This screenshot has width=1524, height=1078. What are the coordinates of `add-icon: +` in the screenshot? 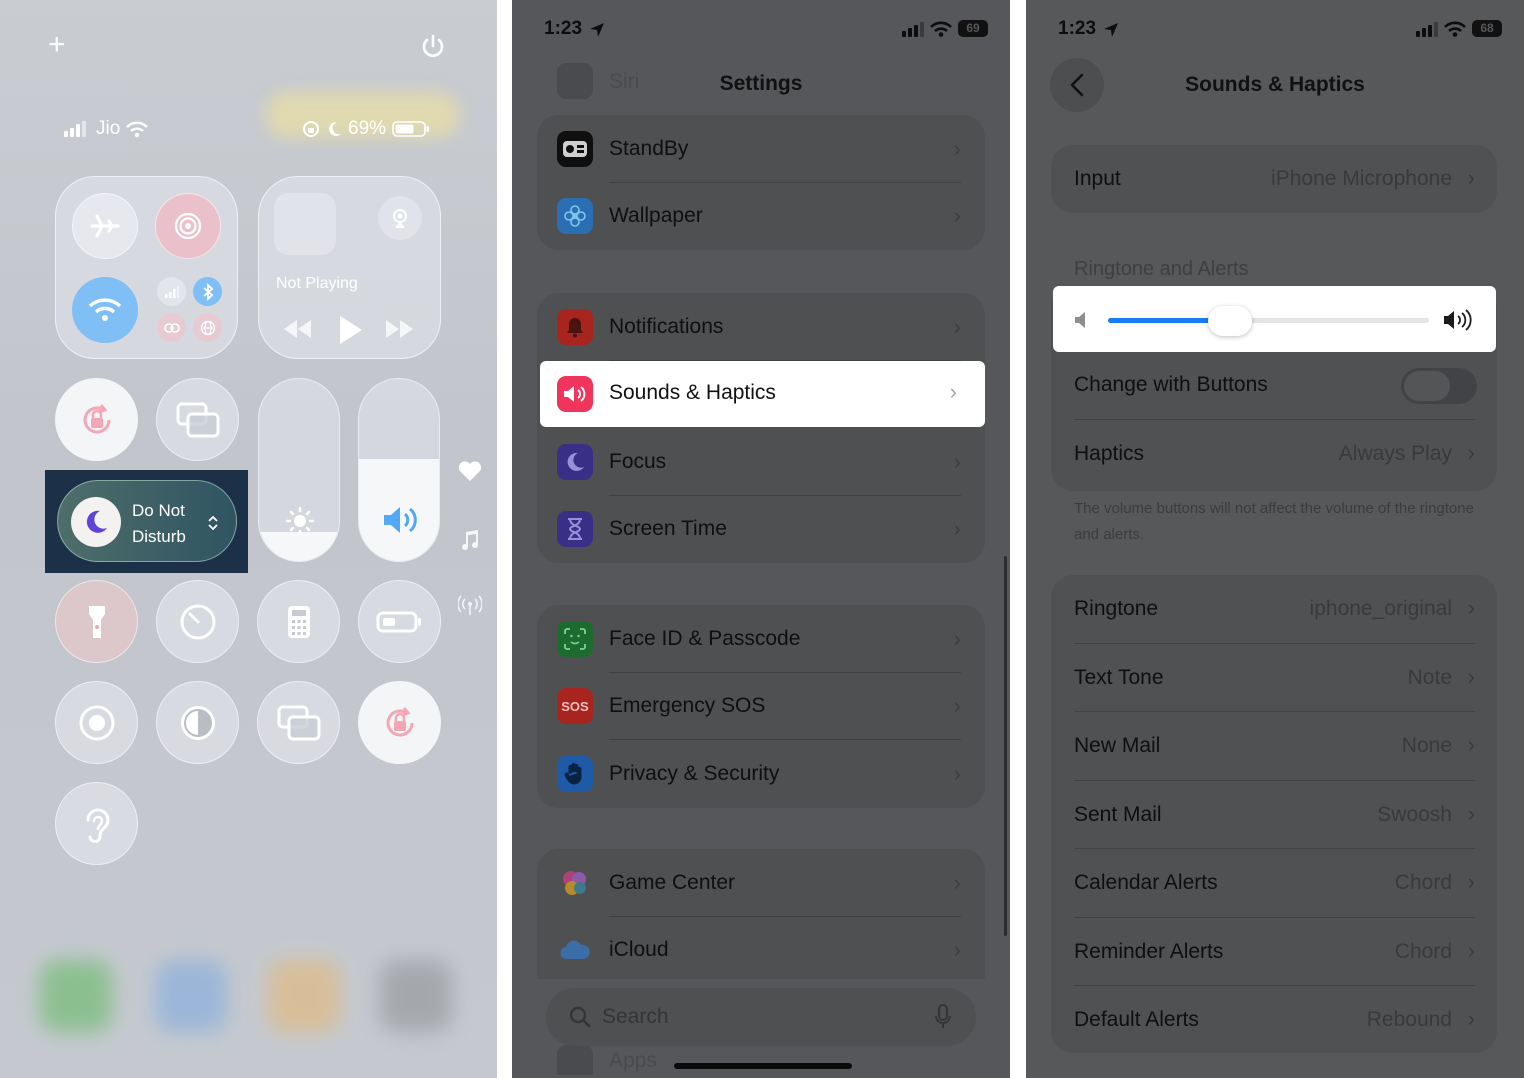 It's located at (57, 45).